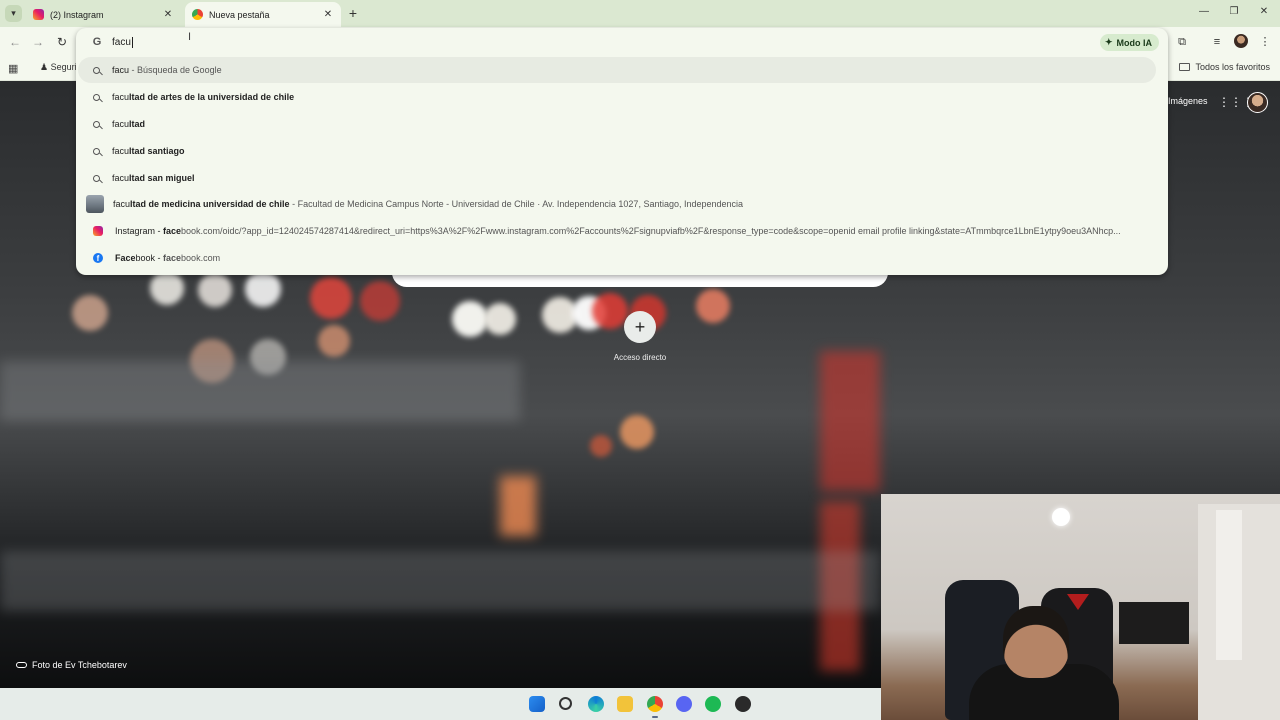 Image resolution: width=1280 pixels, height=720 pixels. I want to click on suggestion-suffix: - Búsqueda de Google, so click(175, 70).